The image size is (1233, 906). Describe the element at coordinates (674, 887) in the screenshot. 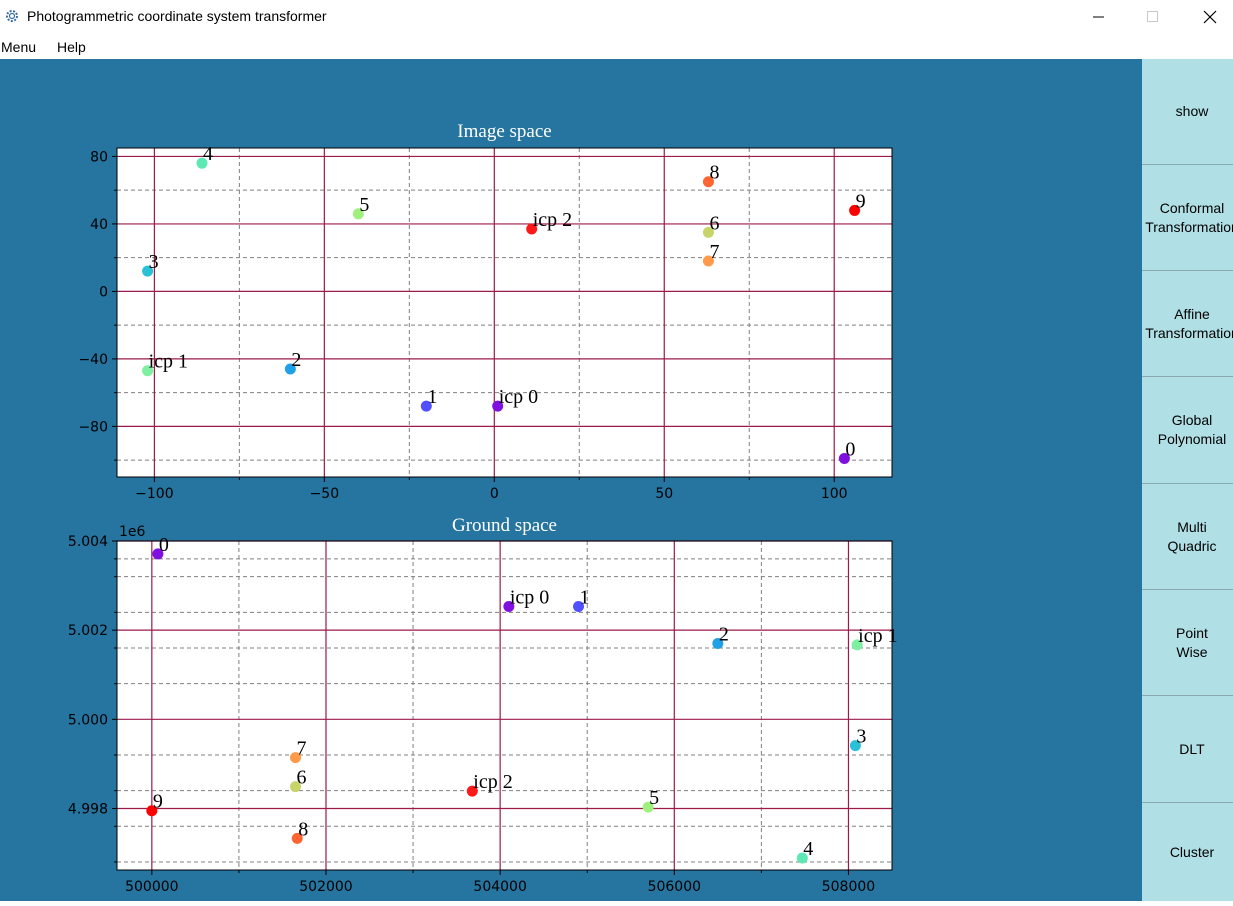

I see `x-tick-label: 506000` at that location.